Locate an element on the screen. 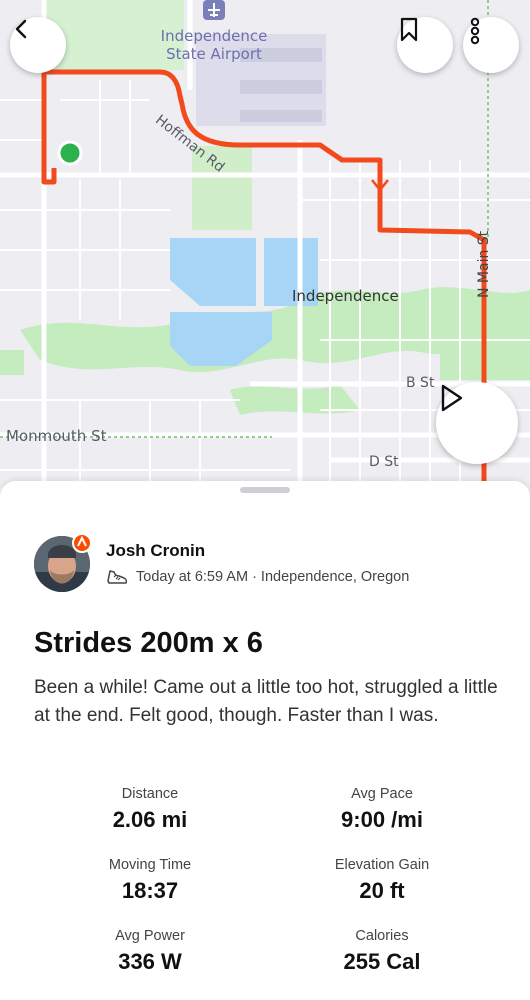 Image resolution: width=530 pixels, height=1000 pixels. stat-value: 2.06 mi is located at coordinates (150, 819).